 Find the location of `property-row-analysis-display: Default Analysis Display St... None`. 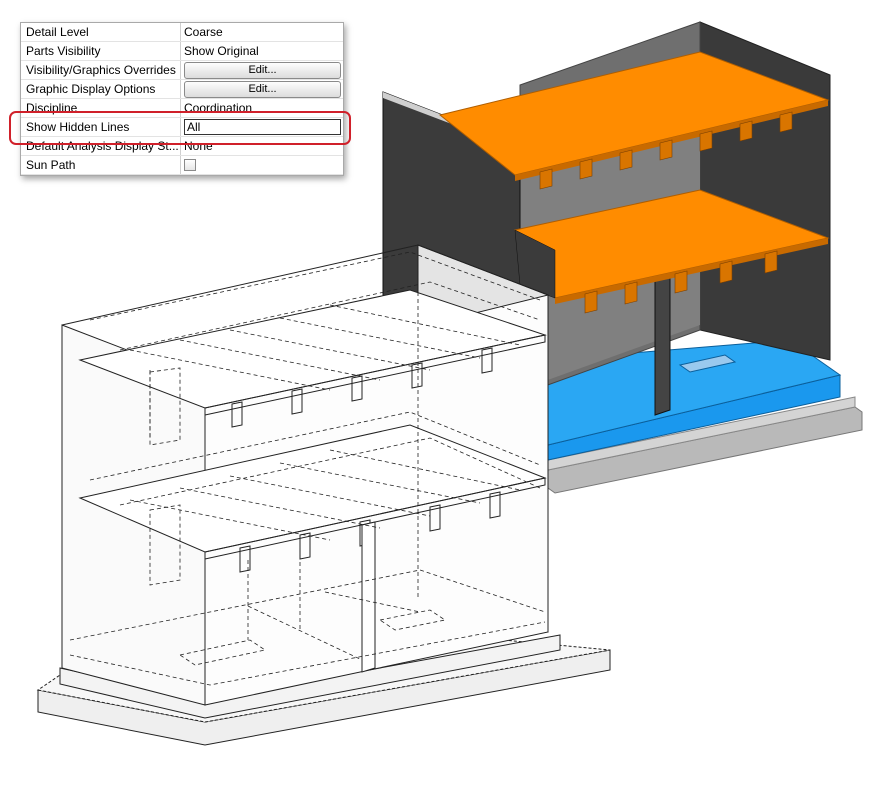

property-row-analysis-display: Default Analysis Display St... None is located at coordinates (182, 146).